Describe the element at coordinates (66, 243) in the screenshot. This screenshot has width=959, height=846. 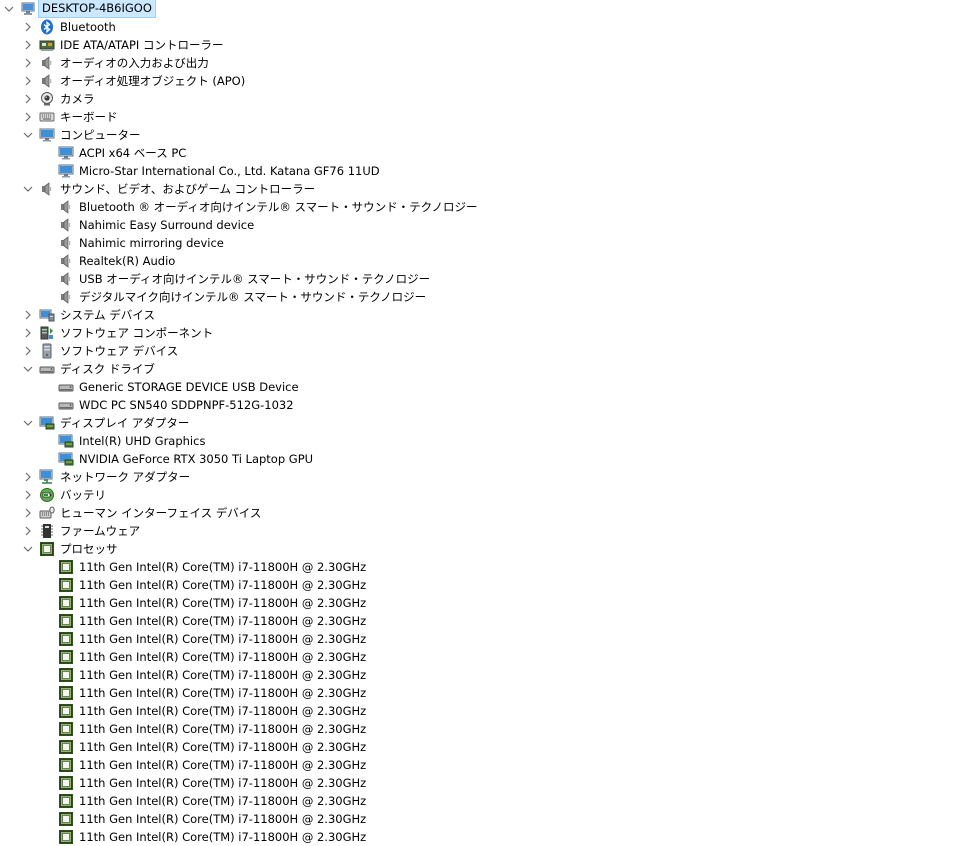
I see `speaker-icon` at that location.